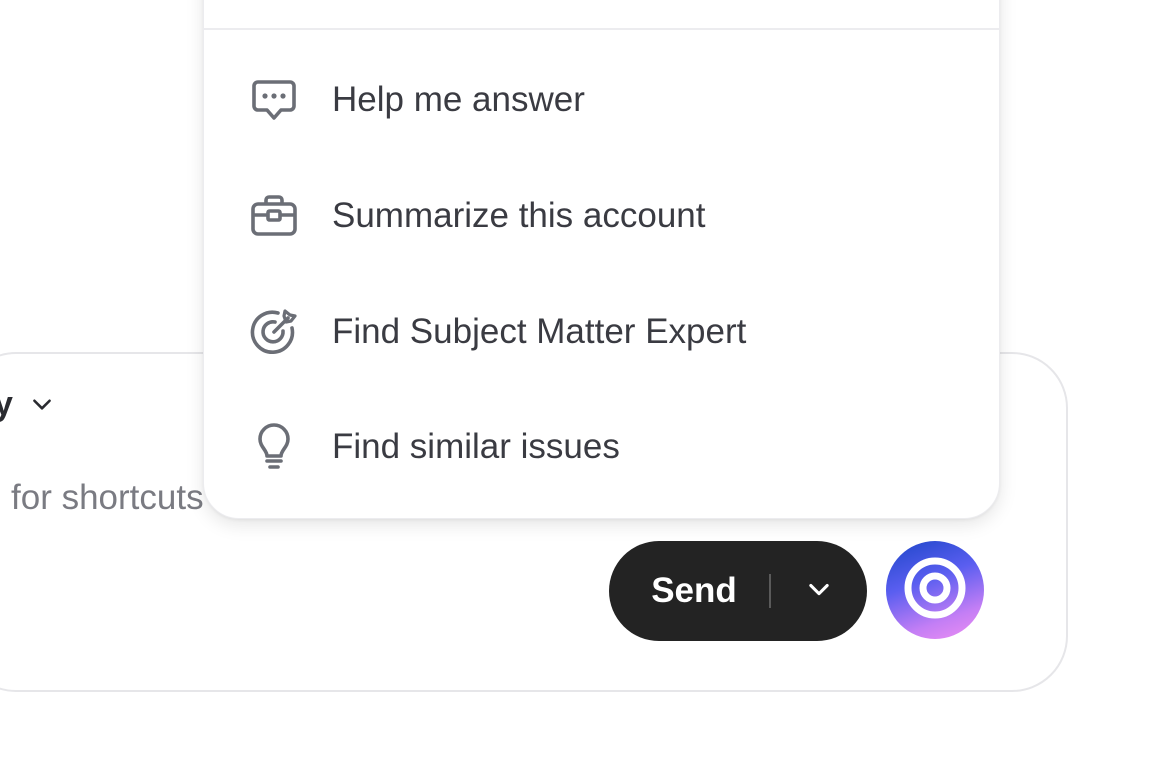 The width and height of the screenshot is (1176, 784). What do you see at coordinates (458, 99) in the screenshot?
I see `menu-item-label: Help me answer` at bounding box center [458, 99].